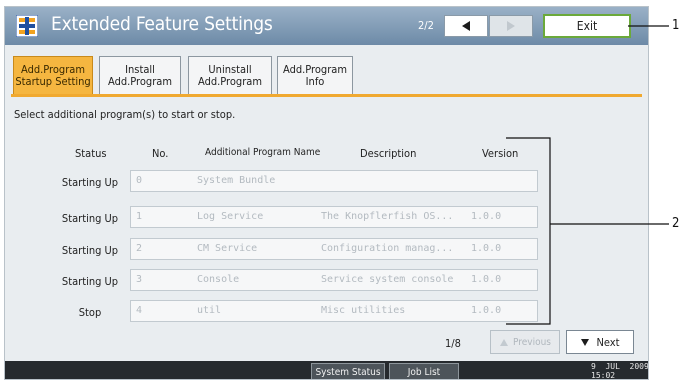 This screenshot has height=386, width=683. I want to click on exit-button: Exit, so click(587, 26).